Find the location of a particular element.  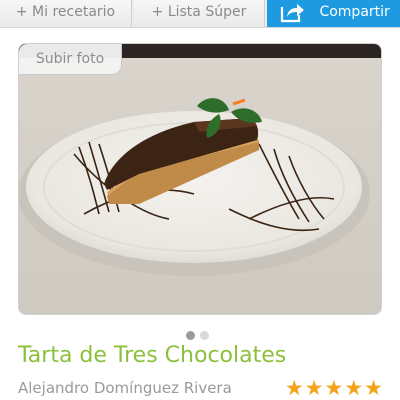

add-to-recipe-book-button: + Mi recetario is located at coordinates (66, 13).